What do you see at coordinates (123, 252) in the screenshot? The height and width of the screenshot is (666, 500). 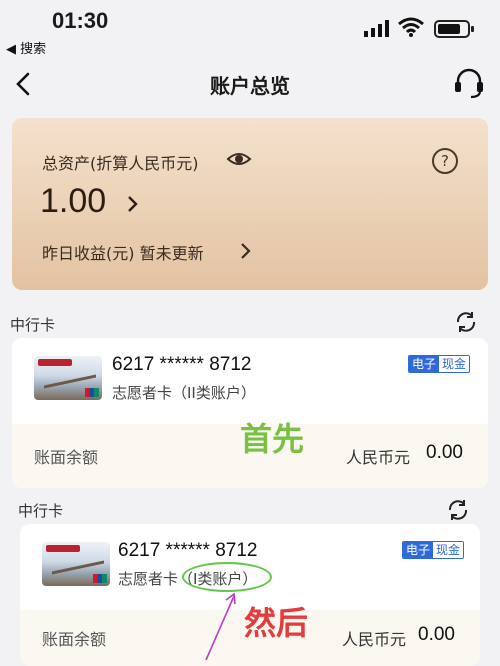 I see `yesterday-yield-label: 昨日收益(元) 暂未更新` at bounding box center [123, 252].